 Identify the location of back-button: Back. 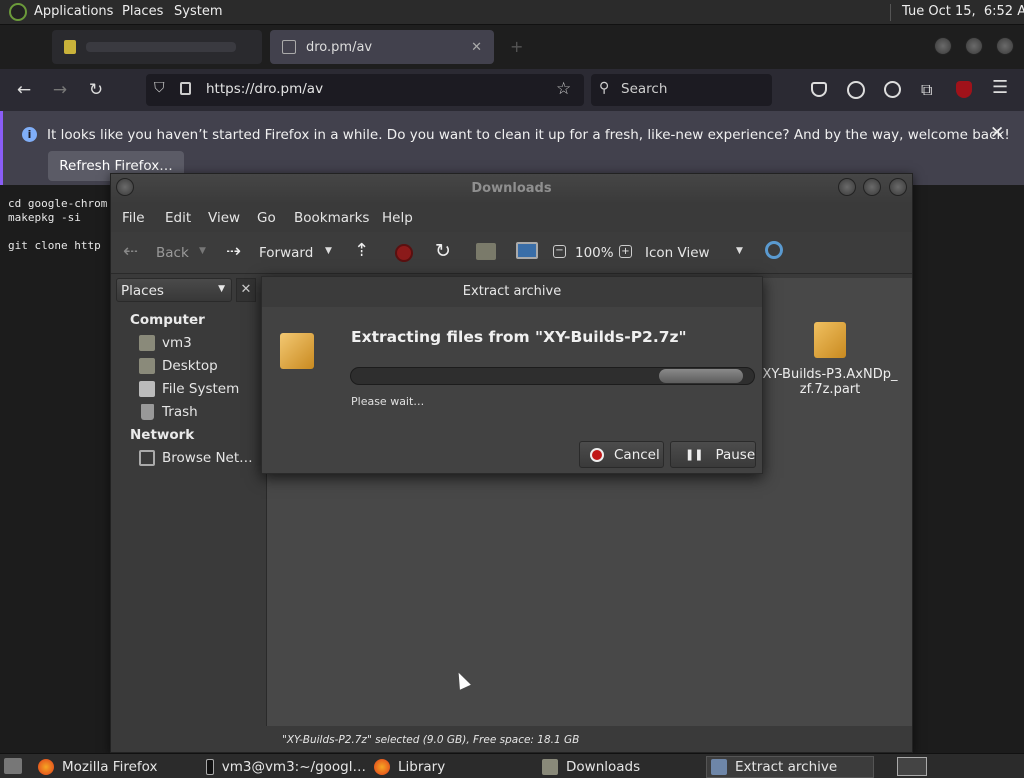
(172, 253).